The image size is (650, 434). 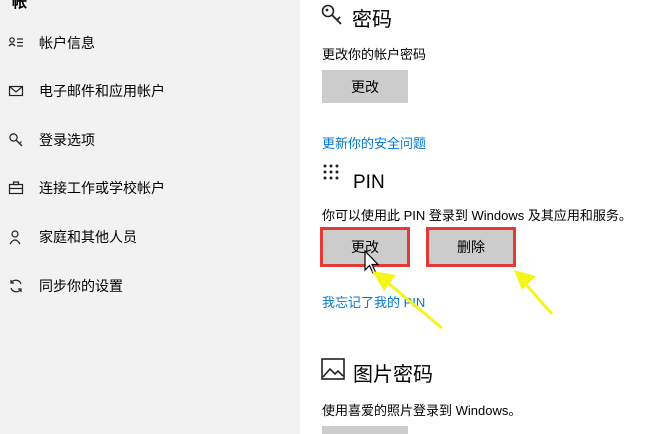 What do you see at coordinates (16, 286) in the screenshot?
I see `sync-icon` at bounding box center [16, 286].